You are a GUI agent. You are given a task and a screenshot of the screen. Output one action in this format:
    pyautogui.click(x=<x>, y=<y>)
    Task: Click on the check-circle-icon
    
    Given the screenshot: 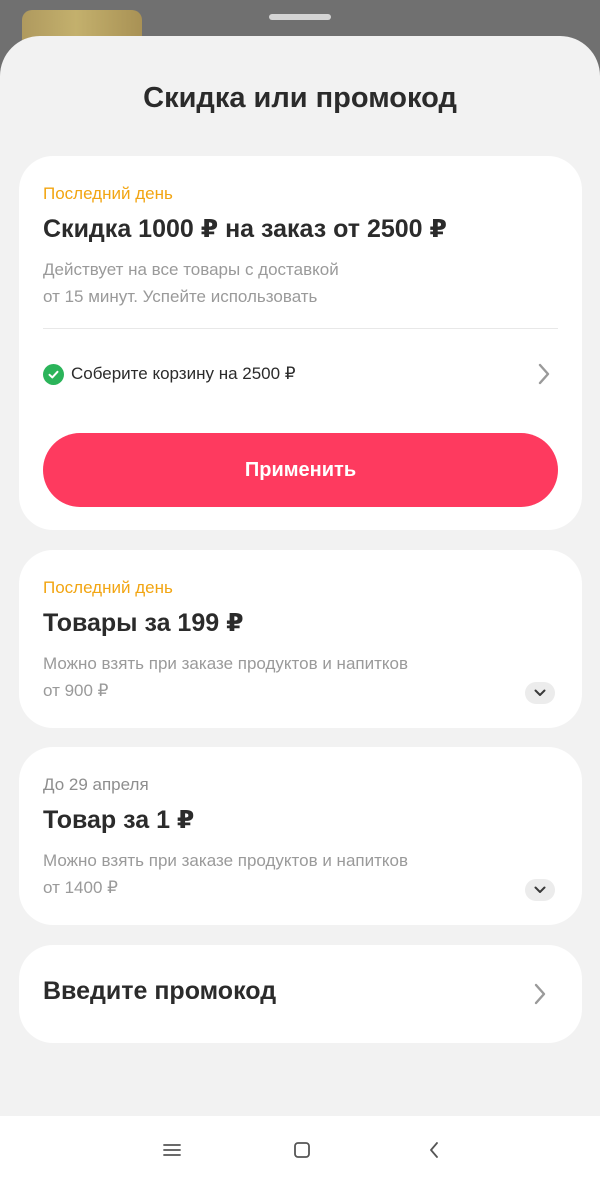 What is the action you would take?
    pyautogui.click(x=53, y=374)
    